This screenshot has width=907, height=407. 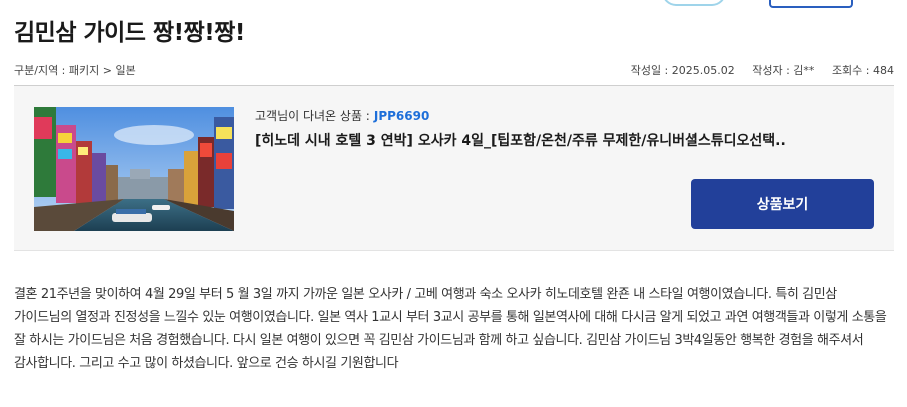 What do you see at coordinates (862, 70) in the screenshot?
I see `view-count: 조회수 : 484` at bounding box center [862, 70].